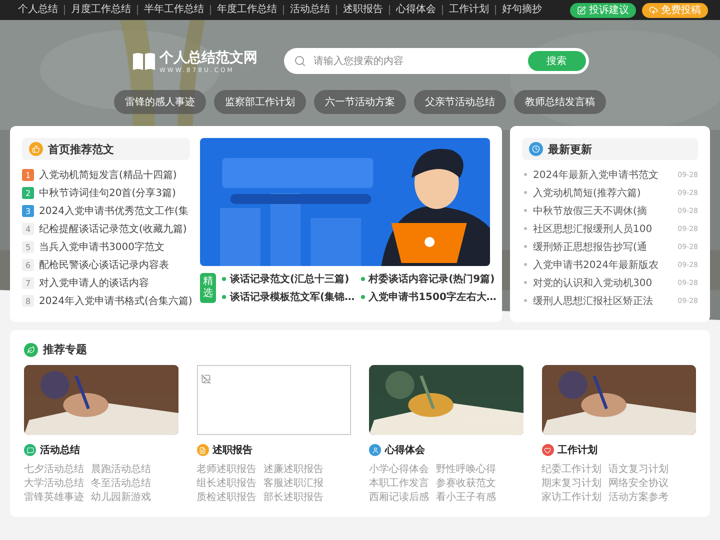  Describe the element at coordinates (173, 10) in the screenshot. I see `nav-link: 半年工作总结` at that location.